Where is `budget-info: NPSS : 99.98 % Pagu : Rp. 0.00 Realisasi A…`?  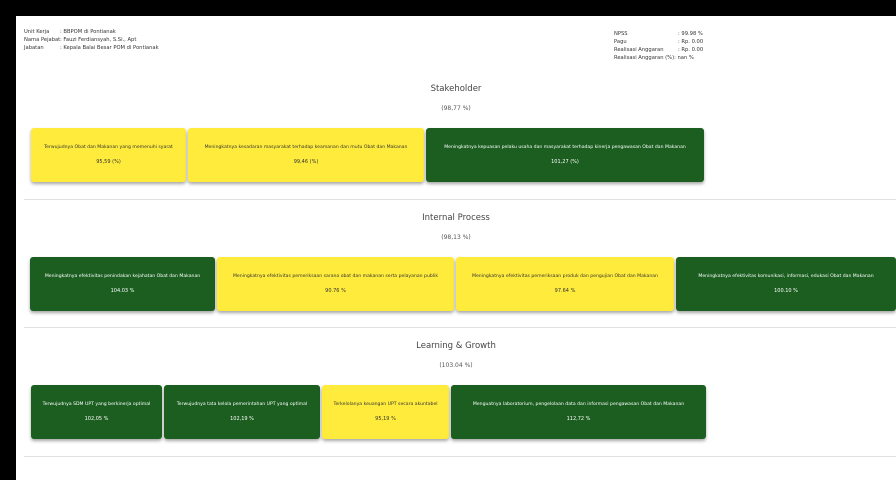
budget-info: NPSS : 99.98 % Pagu : Rp. 0.00 Realisasi A… is located at coordinates (658, 46).